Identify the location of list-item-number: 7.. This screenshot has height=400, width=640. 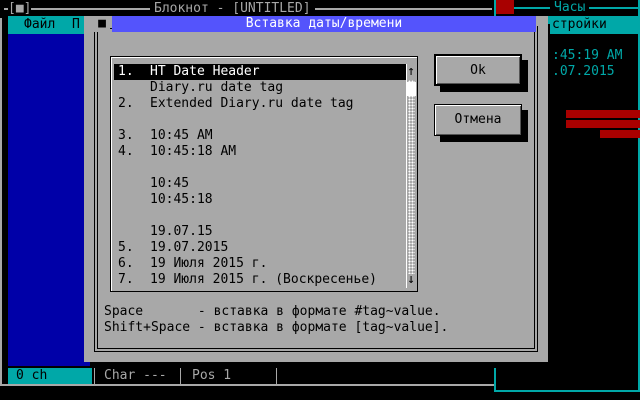
(126, 279).